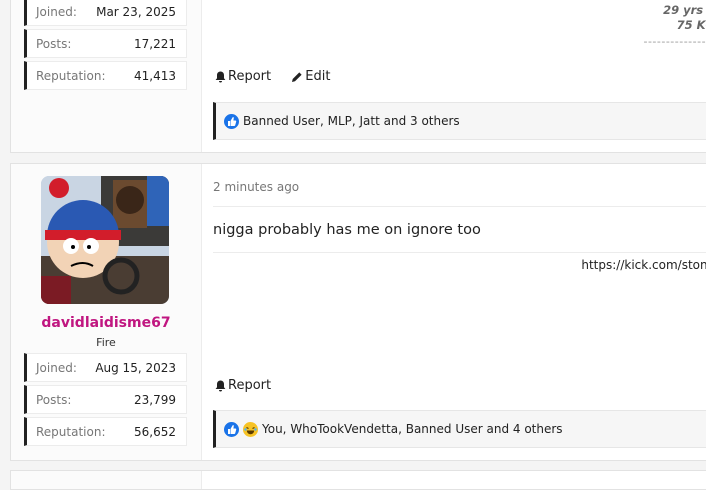 The image size is (706, 490). What do you see at coordinates (136, 12) in the screenshot?
I see `stat-value: Mar 23, 2025` at bounding box center [136, 12].